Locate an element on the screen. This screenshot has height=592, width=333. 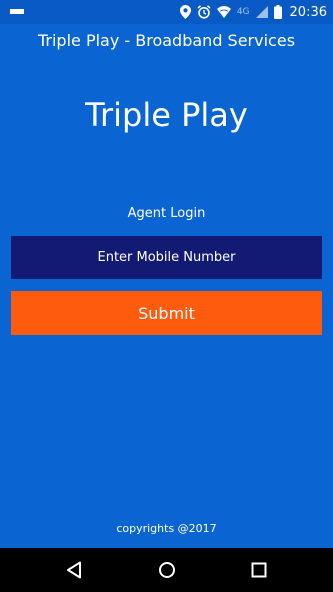
back-icon is located at coordinates (74, 570).